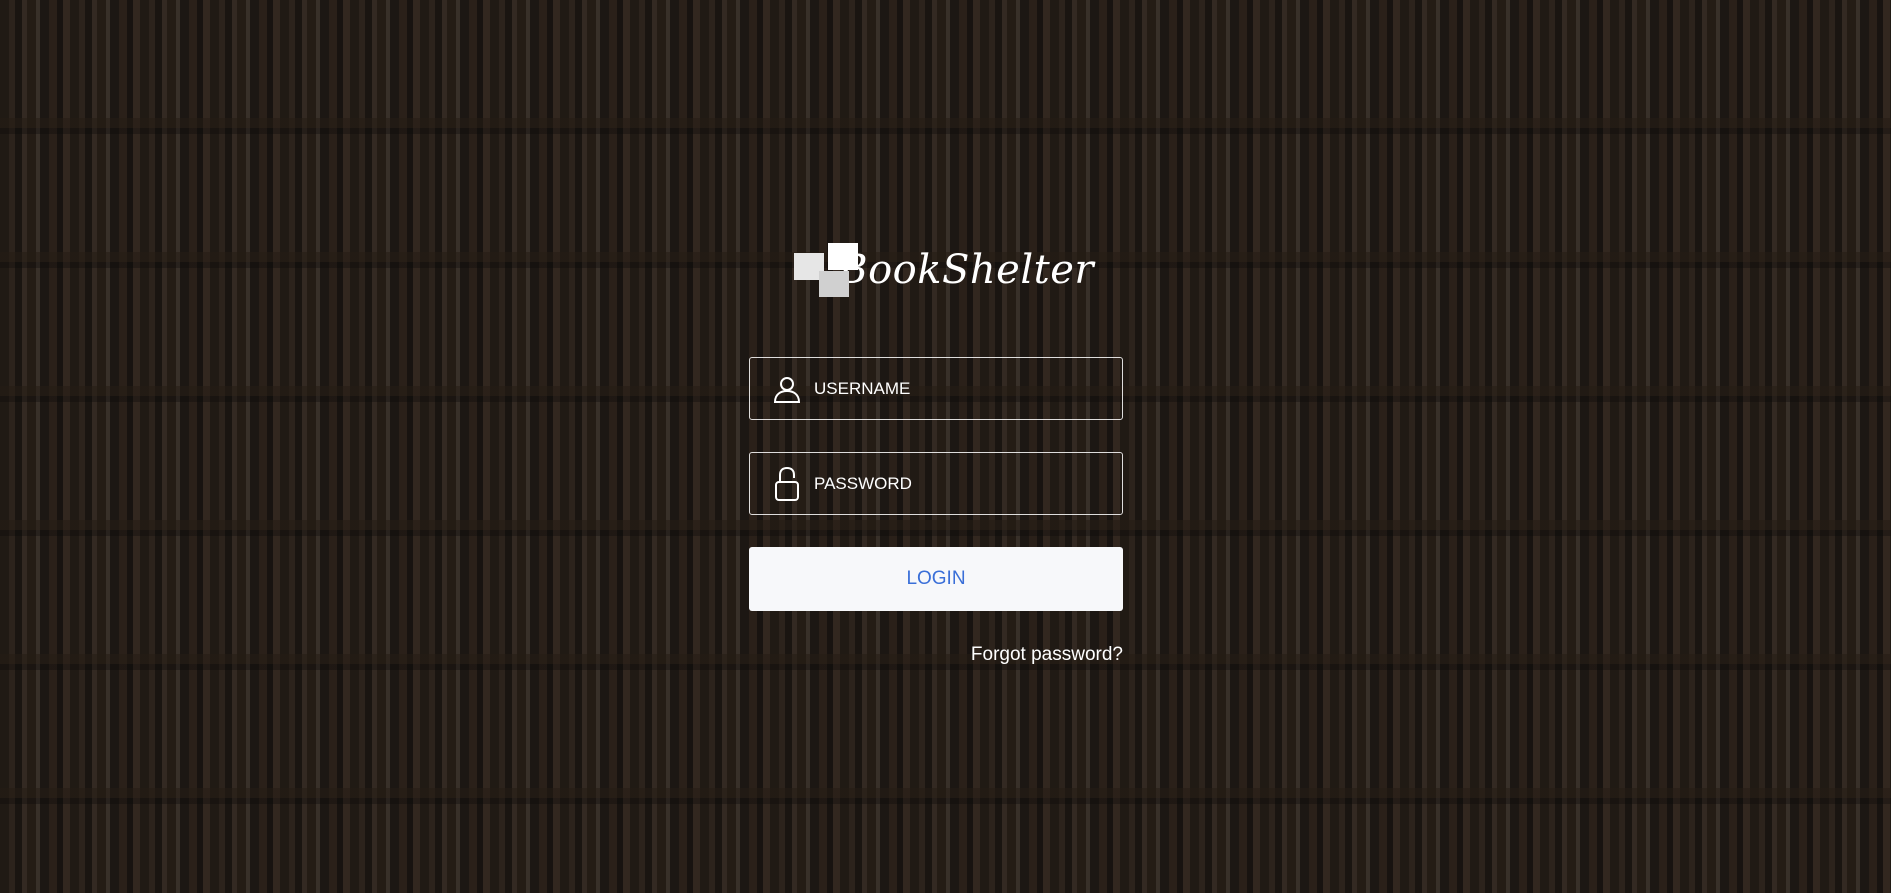  Describe the element at coordinates (787, 389) in the screenshot. I see `user-icon` at that location.